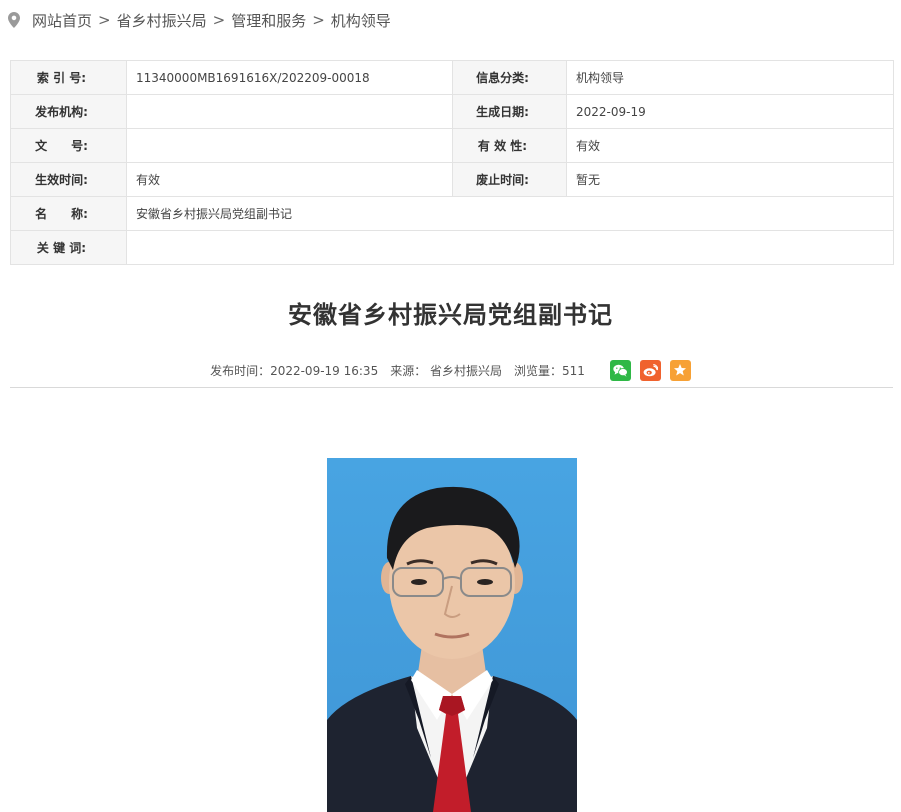 This screenshot has width=901, height=812. I want to click on article-source: 来源： 省乡村振兴局, so click(446, 370).